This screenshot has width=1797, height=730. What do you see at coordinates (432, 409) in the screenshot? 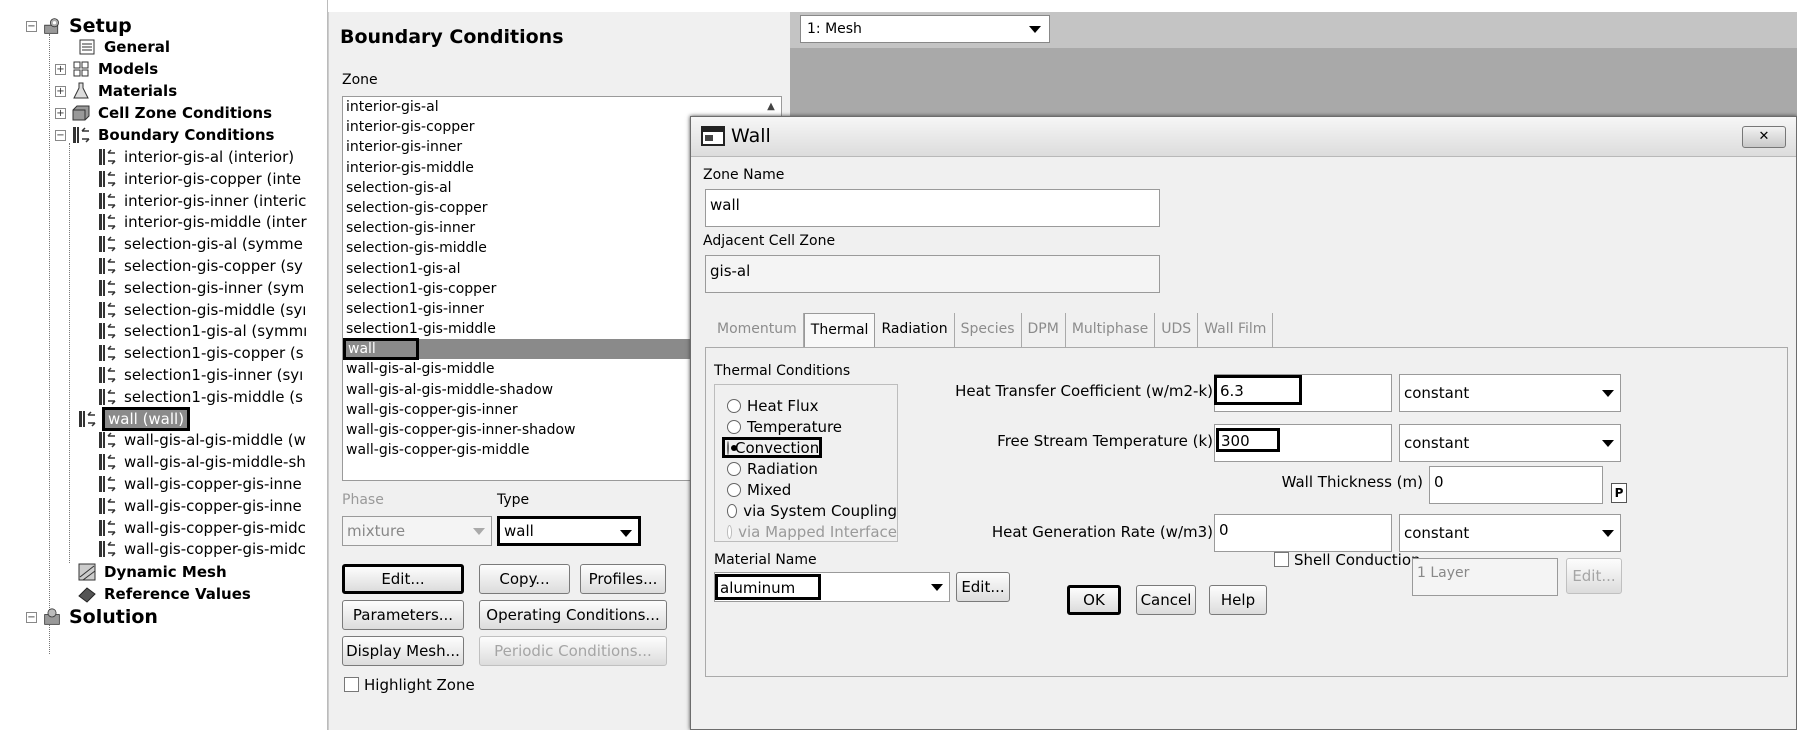
I see `zone-list-item-label: wall-gis-copper-gis-inner` at bounding box center [432, 409].